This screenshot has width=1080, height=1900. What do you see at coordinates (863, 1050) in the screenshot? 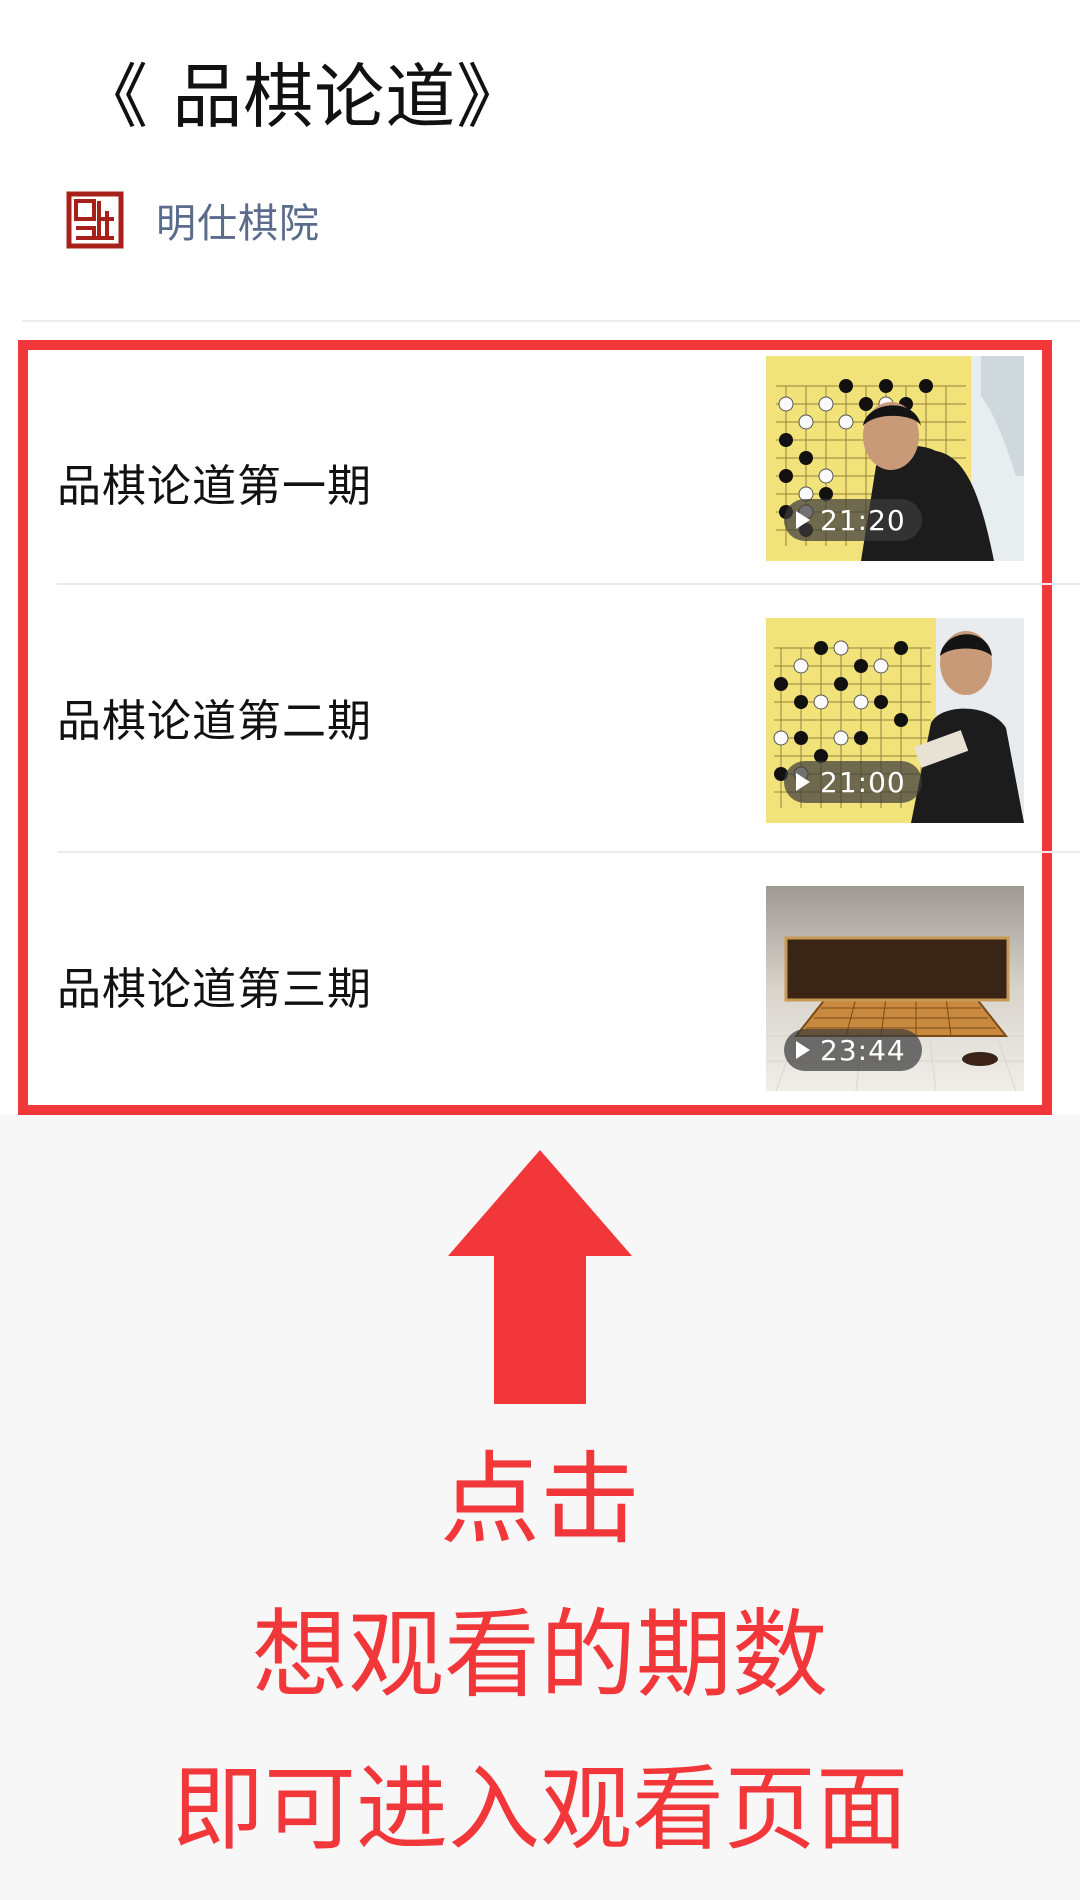
I see `duration-text: 23:44` at bounding box center [863, 1050].